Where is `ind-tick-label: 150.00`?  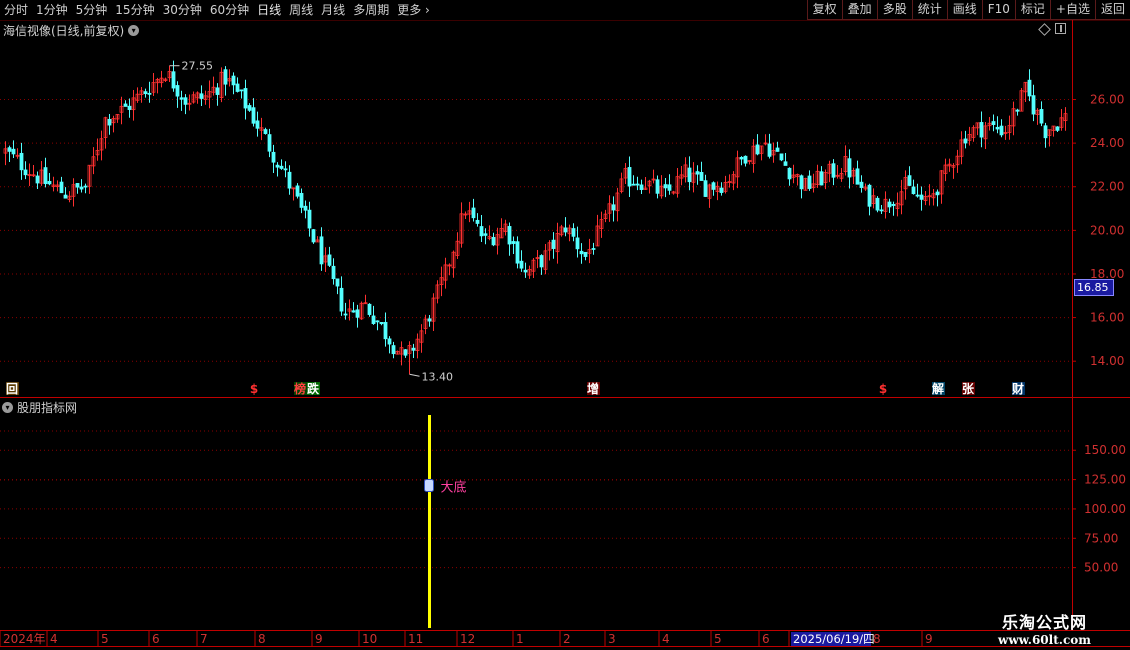
ind-tick-label: 150.00 is located at coordinates (1105, 450).